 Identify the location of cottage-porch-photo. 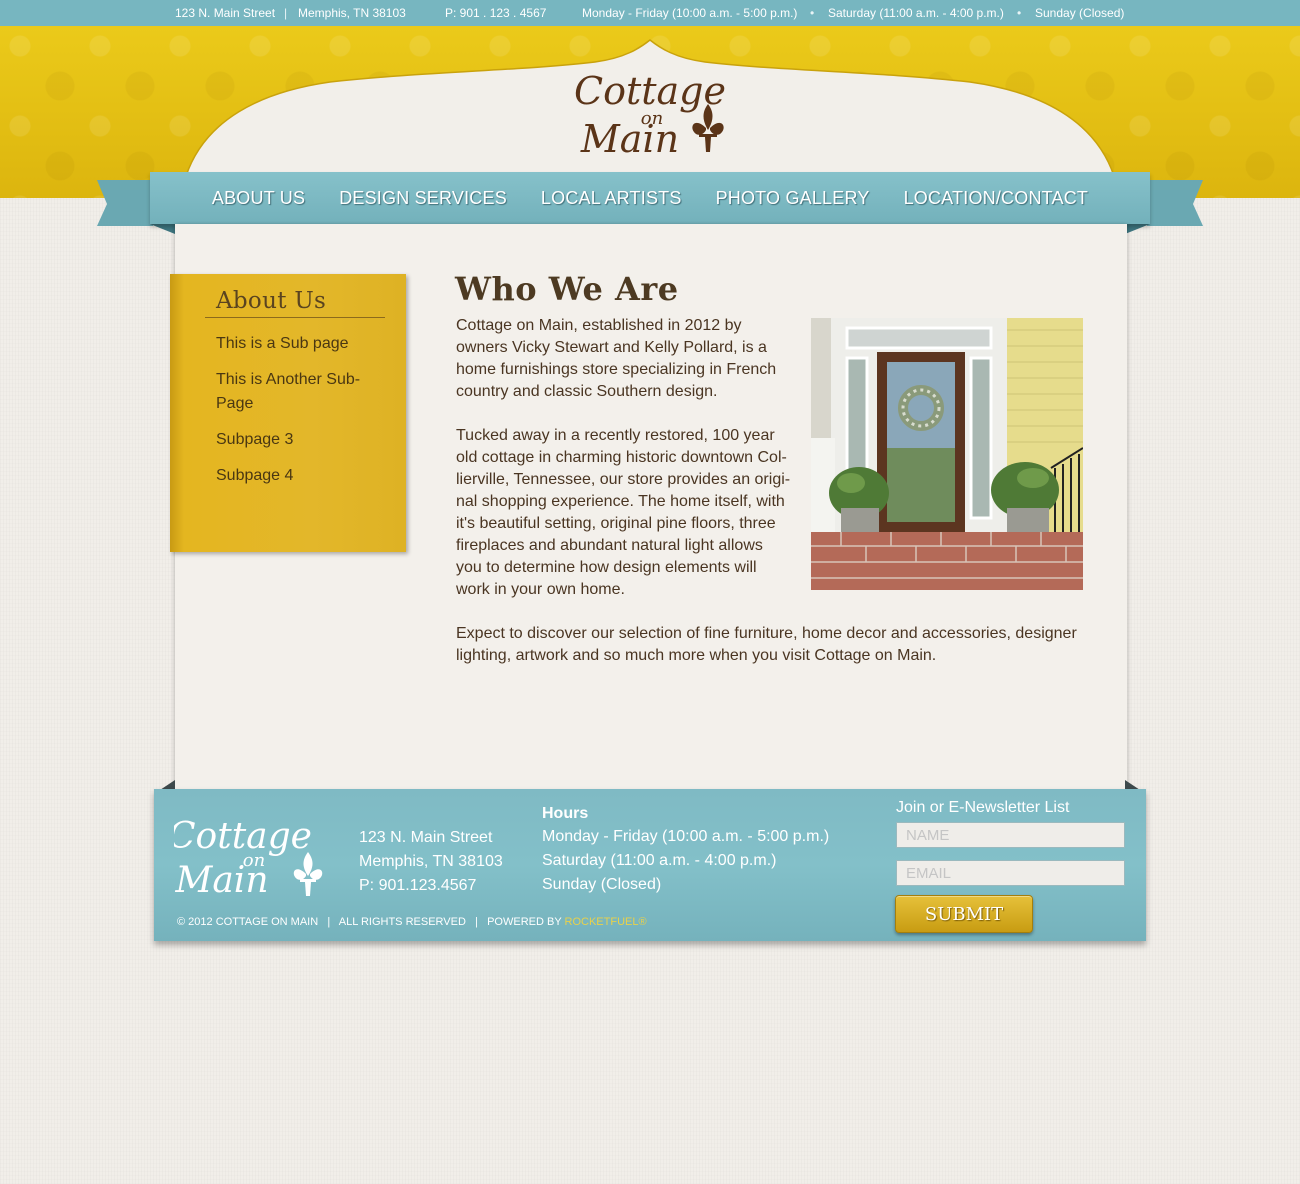
(947, 454).